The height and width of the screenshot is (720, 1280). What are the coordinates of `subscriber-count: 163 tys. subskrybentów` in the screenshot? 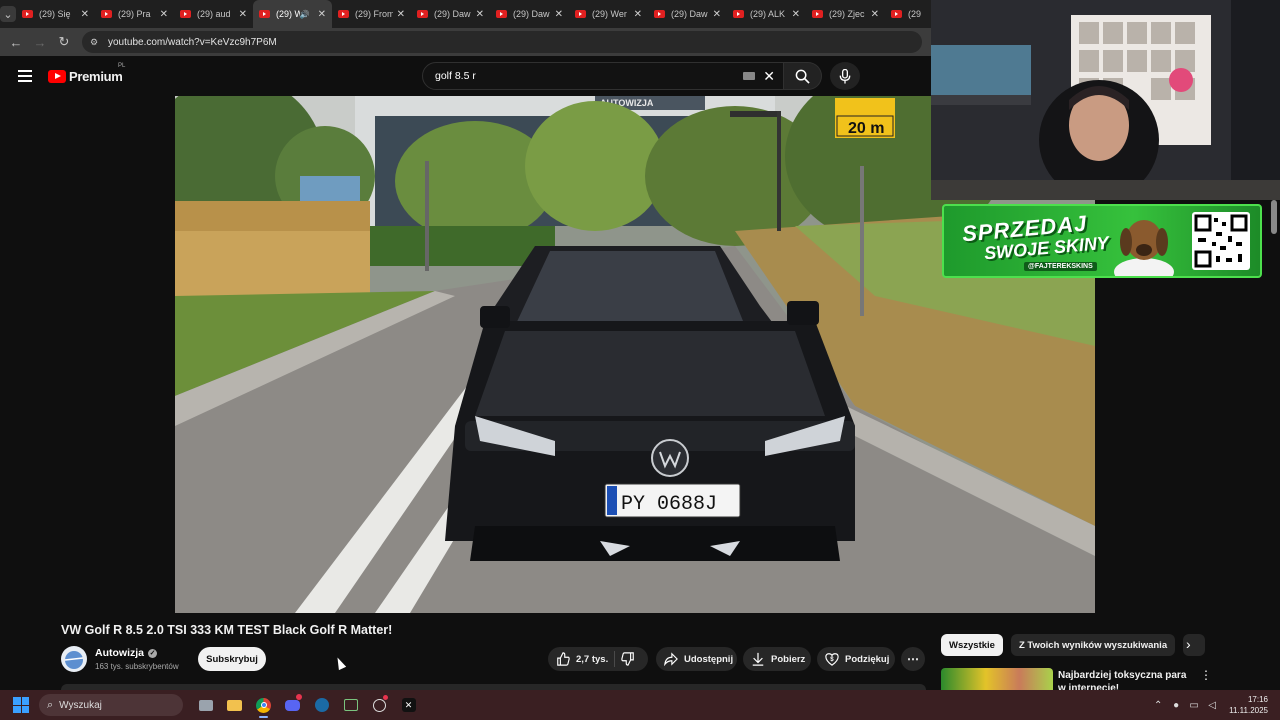 It's located at (137, 666).